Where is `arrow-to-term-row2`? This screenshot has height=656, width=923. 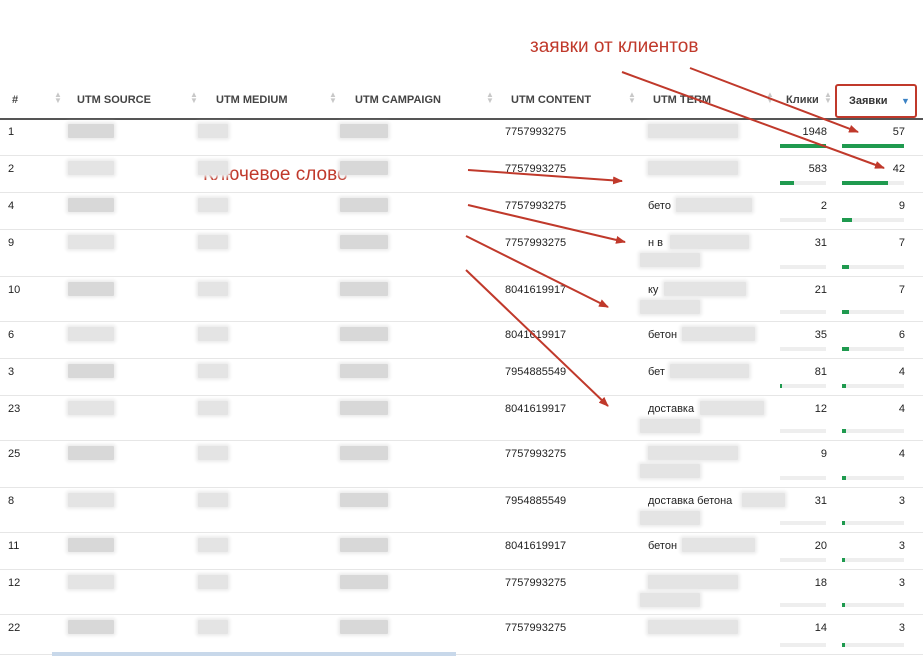
arrow-to-term-row2 is located at coordinates (545, 177).